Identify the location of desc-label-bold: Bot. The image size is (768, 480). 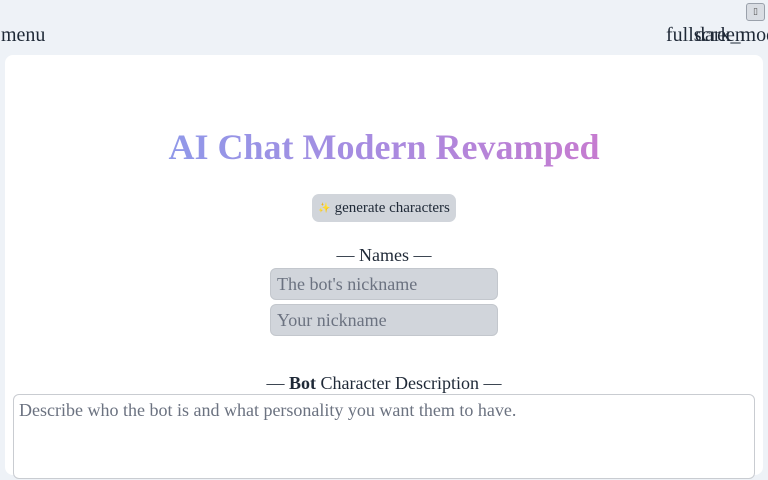
(303, 383).